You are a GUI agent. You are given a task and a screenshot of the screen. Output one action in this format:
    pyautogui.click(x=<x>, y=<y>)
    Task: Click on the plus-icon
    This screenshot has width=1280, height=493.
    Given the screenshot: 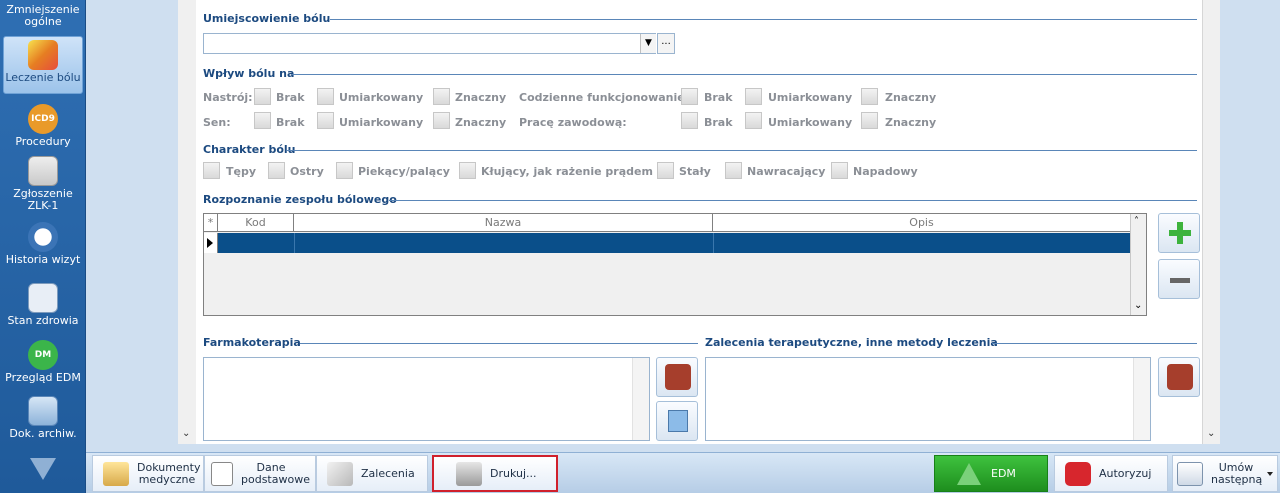 What is the action you would take?
    pyautogui.click(x=1180, y=233)
    